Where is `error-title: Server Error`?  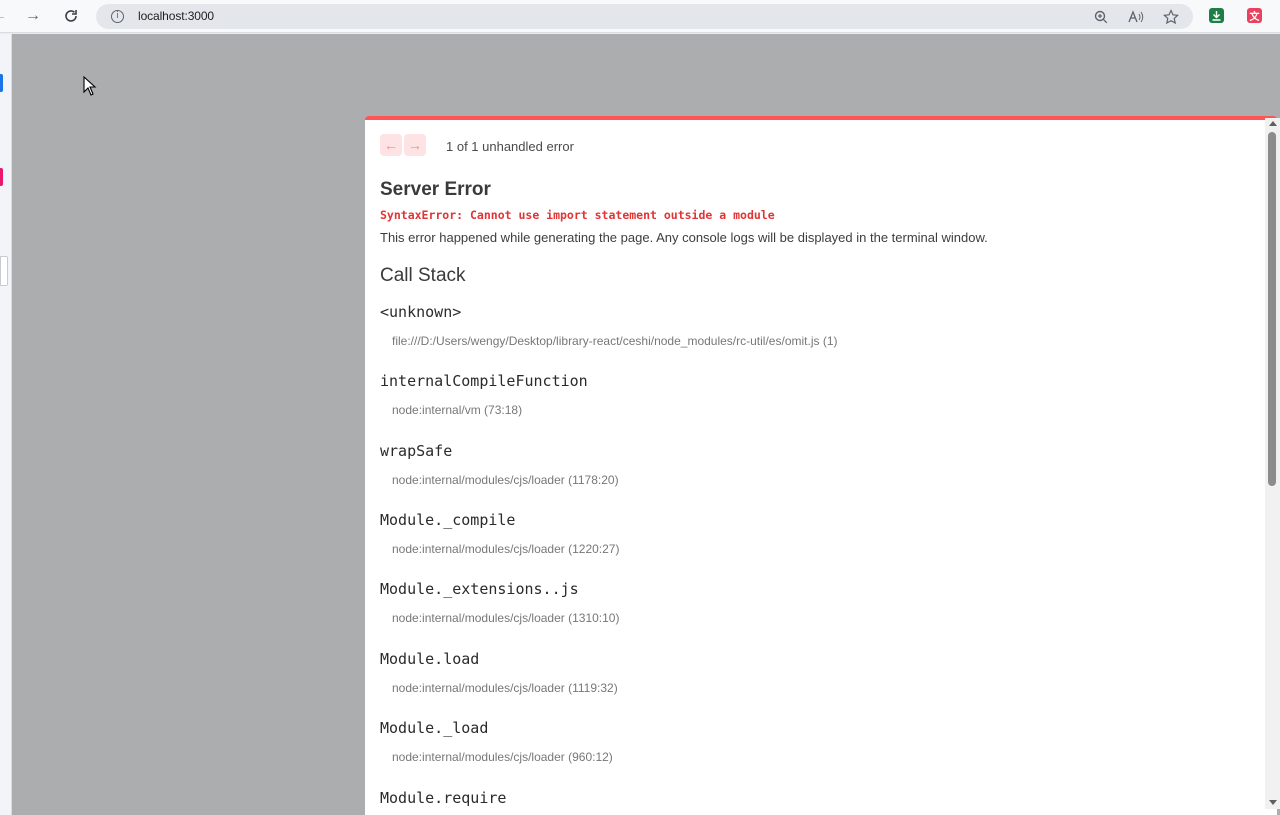 error-title: Server Error is located at coordinates (435, 189).